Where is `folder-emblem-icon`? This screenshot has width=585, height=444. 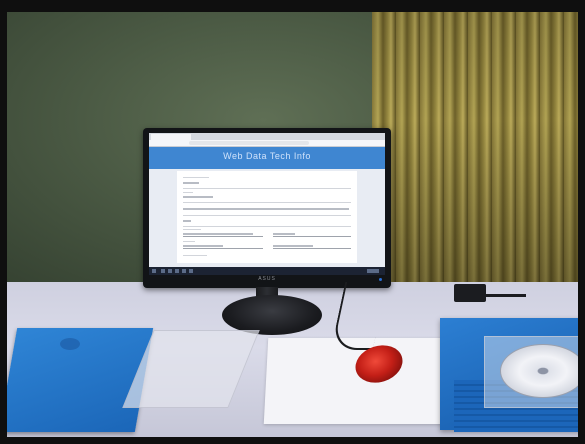
folder-emblem-icon is located at coordinates (70, 344).